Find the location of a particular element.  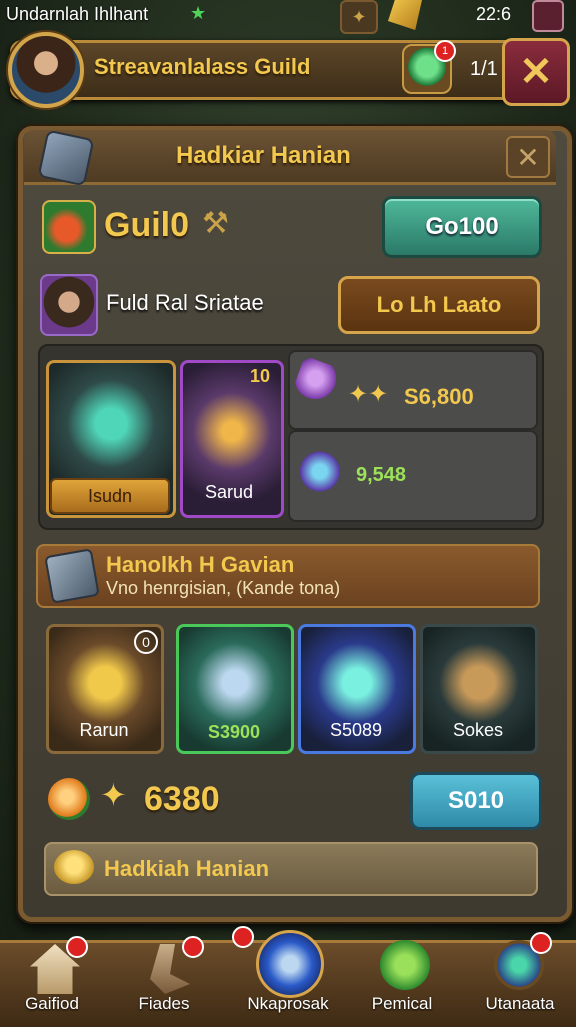

item-card-label: Isudn is located at coordinates (110, 496).